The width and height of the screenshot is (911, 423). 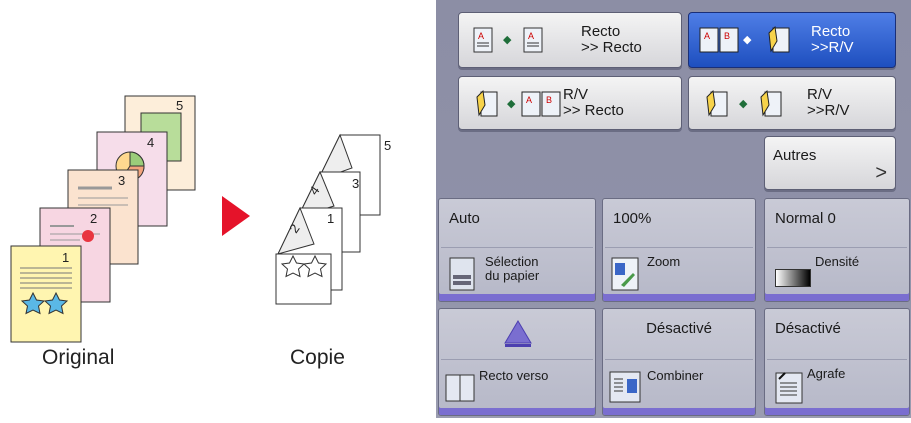 What do you see at coordinates (236, 216) in the screenshot?
I see `arrow-right-icon` at bounding box center [236, 216].